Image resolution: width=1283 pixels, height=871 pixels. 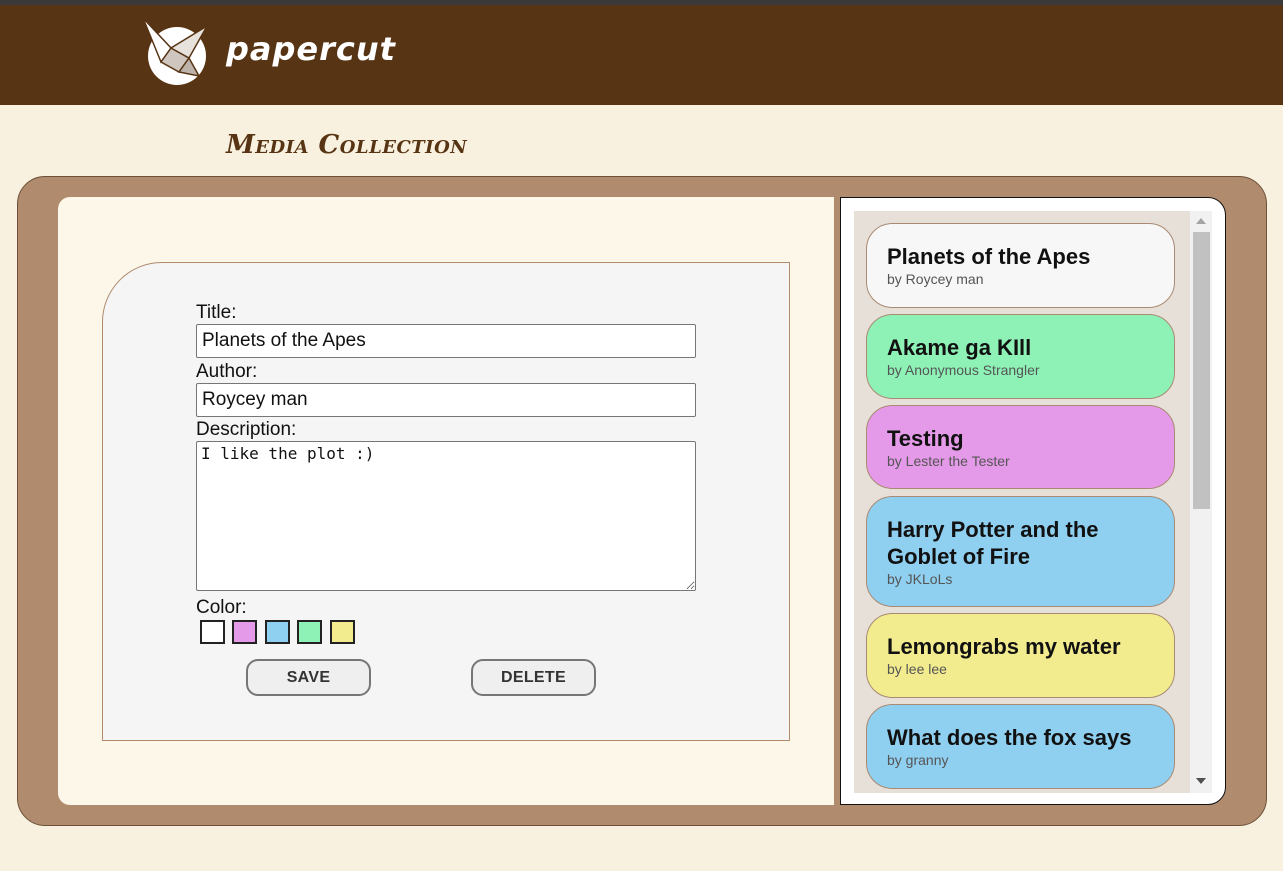 What do you see at coordinates (918, 760) in the screenshot?
I see `media-card-author: by granny` at bounding box center [918, 760].